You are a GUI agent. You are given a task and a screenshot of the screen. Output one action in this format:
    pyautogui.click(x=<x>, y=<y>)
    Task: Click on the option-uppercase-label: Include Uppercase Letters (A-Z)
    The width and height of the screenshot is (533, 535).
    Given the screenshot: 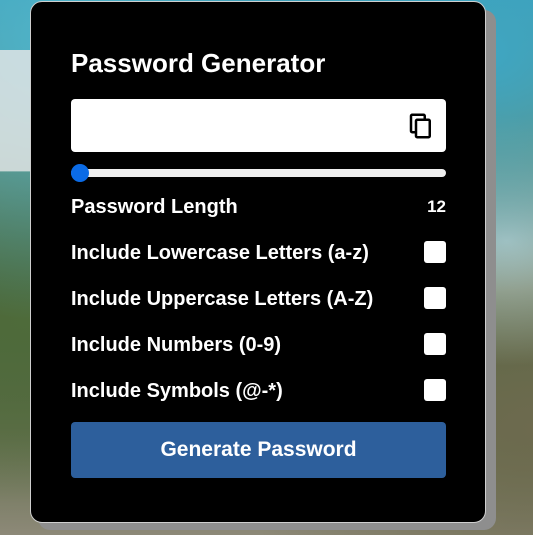 What is the action you would take?
    pyautogui.click(x=222, y=299)
    